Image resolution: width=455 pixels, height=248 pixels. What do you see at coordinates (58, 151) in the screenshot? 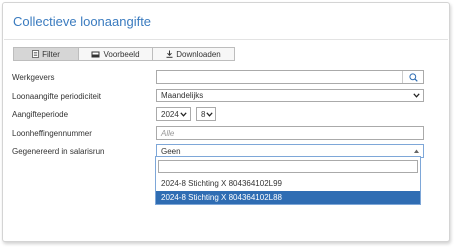
I see `salarisrun-label: Gegenereerd in salarisrun` at bounding box center [58, 151].